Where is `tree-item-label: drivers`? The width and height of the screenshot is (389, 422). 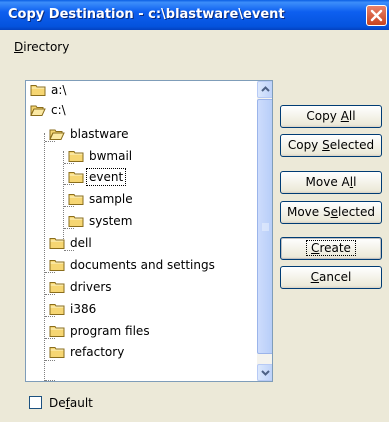
tree-item-label: drivers is located at coordinates (91, 287).